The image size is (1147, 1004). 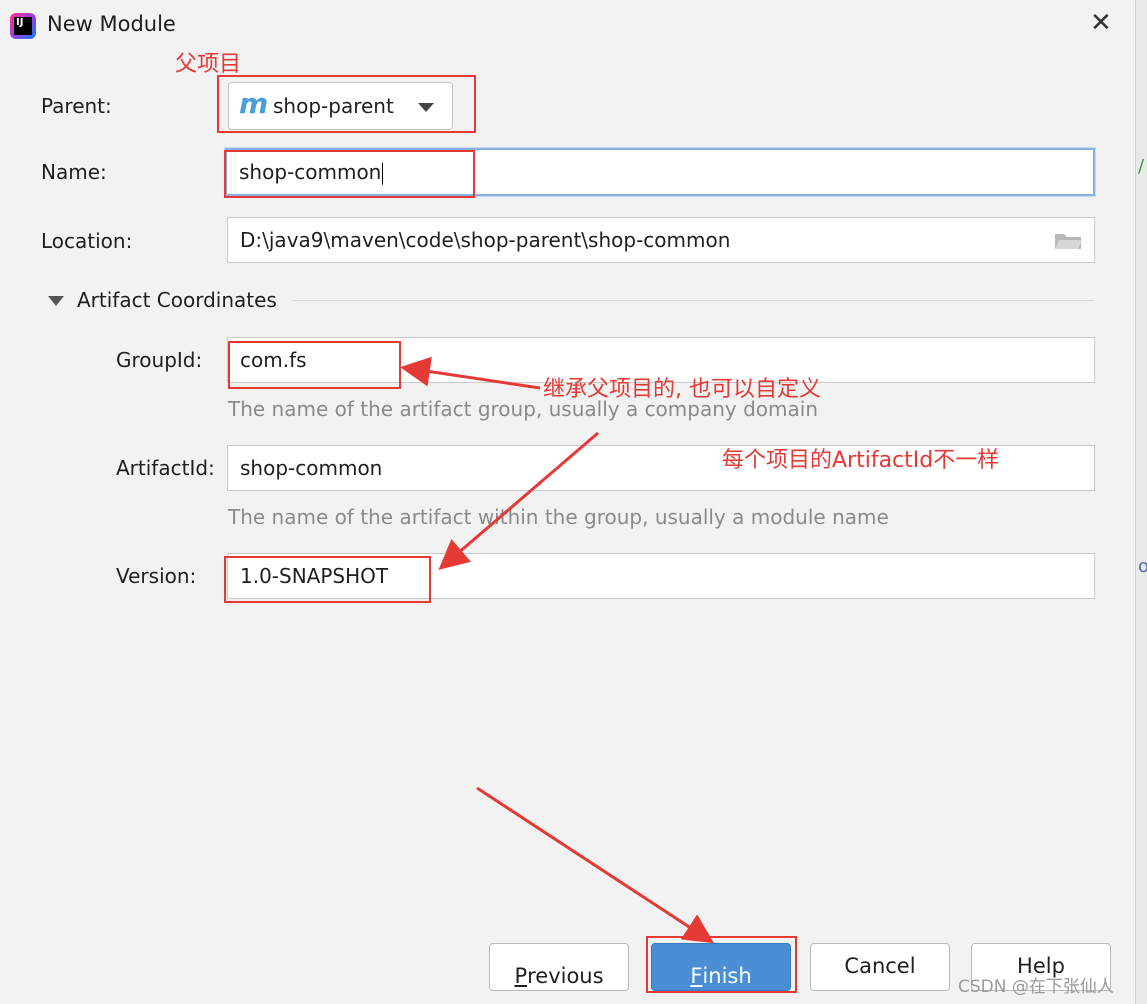 What do you see at coordinates (1141, 166) in the screenshot?
I see `background-code-glyph: /` at bounding box center [1141, 166].